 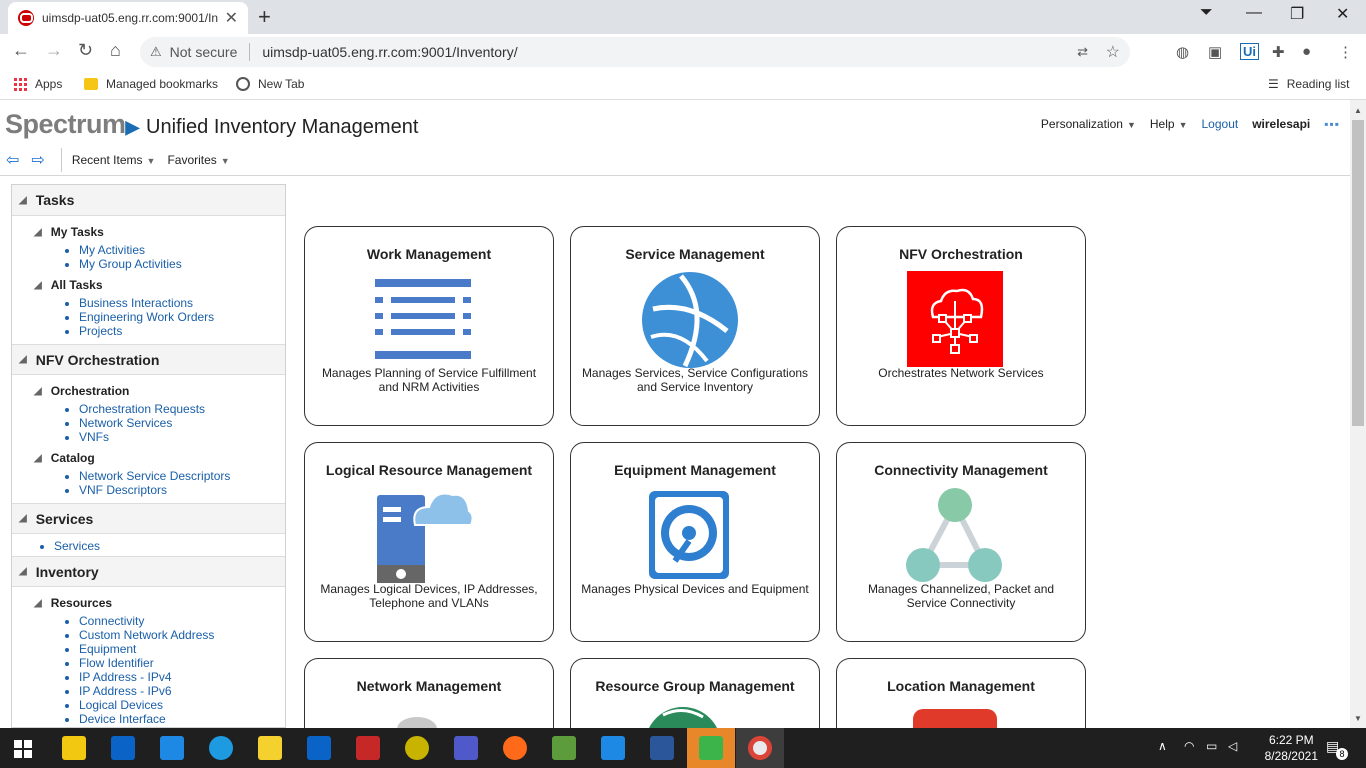 What do you see at coordinates (182, 677) in the screenshot?
I see `link-ip-address-ipv4: IP Address - IPv4` at bounding box center [182, 677].